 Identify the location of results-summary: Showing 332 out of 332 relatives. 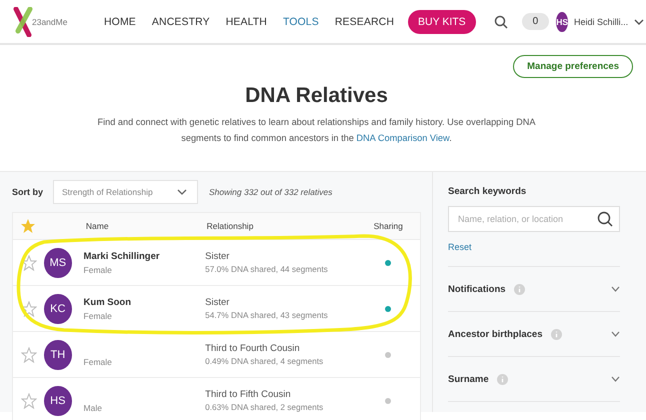
(270, 192).